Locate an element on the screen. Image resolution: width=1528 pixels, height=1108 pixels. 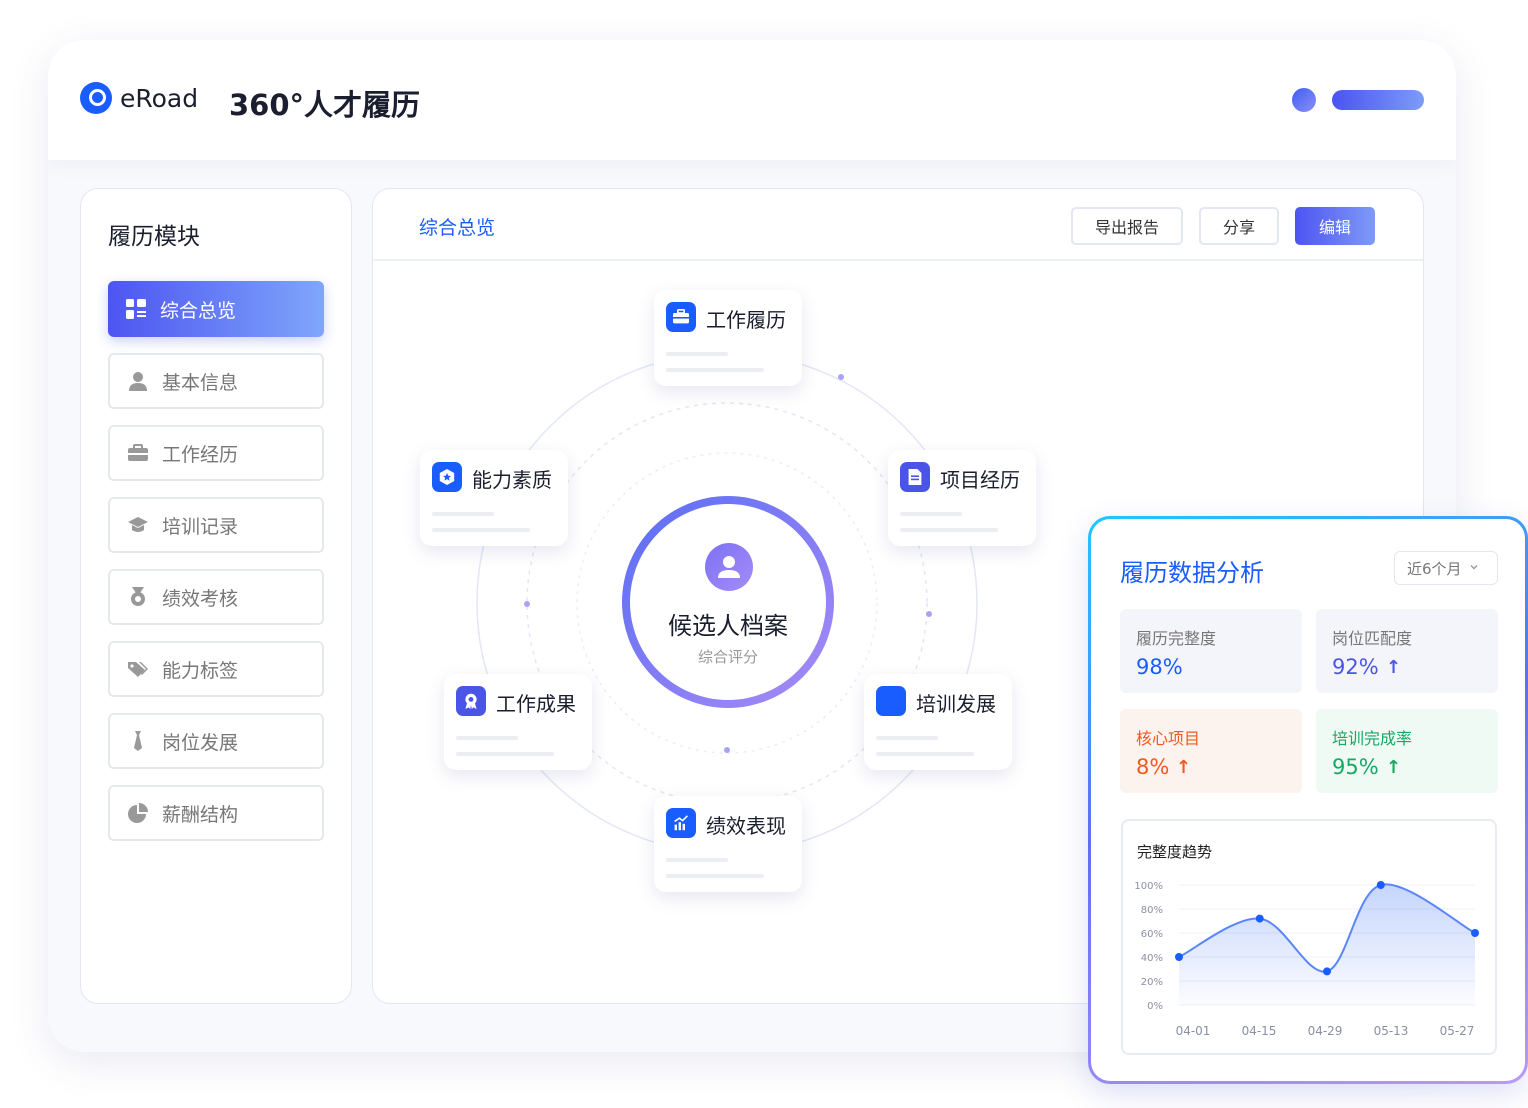
x-tick-label: 04-01 is located at coordinates (1193, 1031).